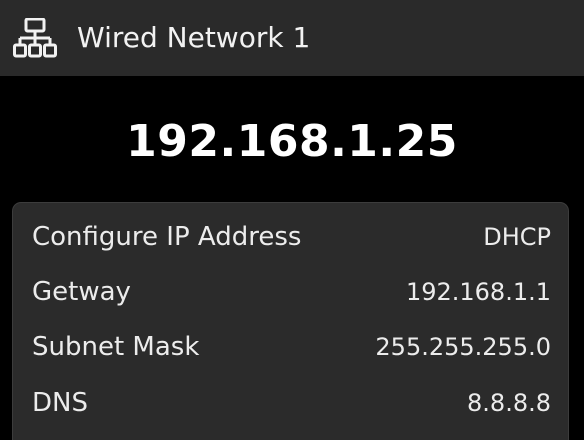 This screenshot has height=440, width=584. Describe the element at coordinates (478, 292) in the screenshot. I see `detail-value: 192.168.1.1` at that location.